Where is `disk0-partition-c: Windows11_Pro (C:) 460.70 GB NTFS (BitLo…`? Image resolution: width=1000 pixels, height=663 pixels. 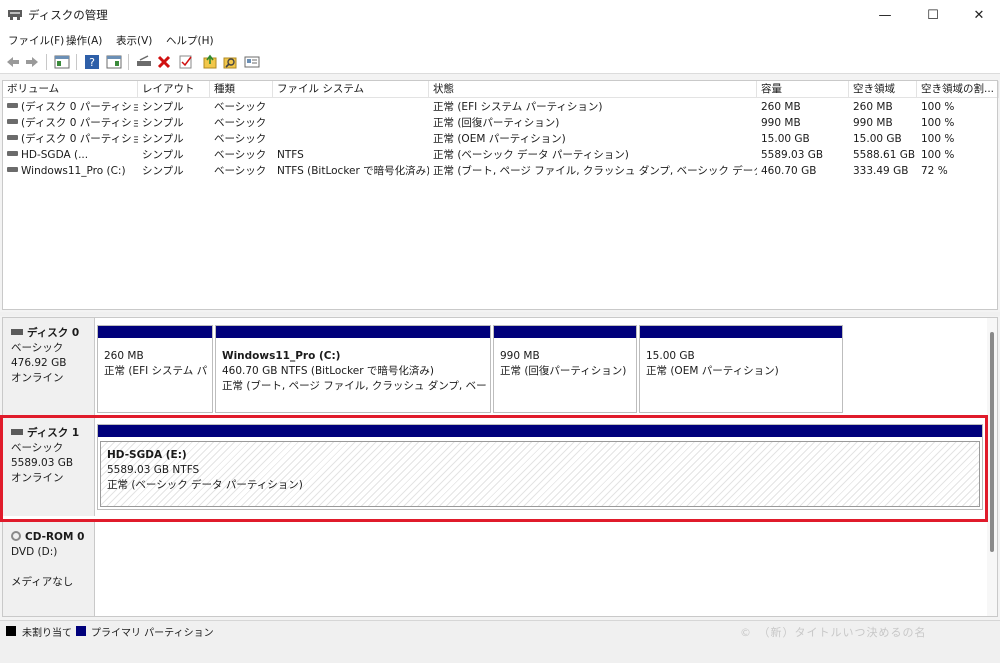
disk0-partition-c: Windows11_Pro (C:) 460.70 GB NTFS (BitLo… is located at coordinates (353, 369).